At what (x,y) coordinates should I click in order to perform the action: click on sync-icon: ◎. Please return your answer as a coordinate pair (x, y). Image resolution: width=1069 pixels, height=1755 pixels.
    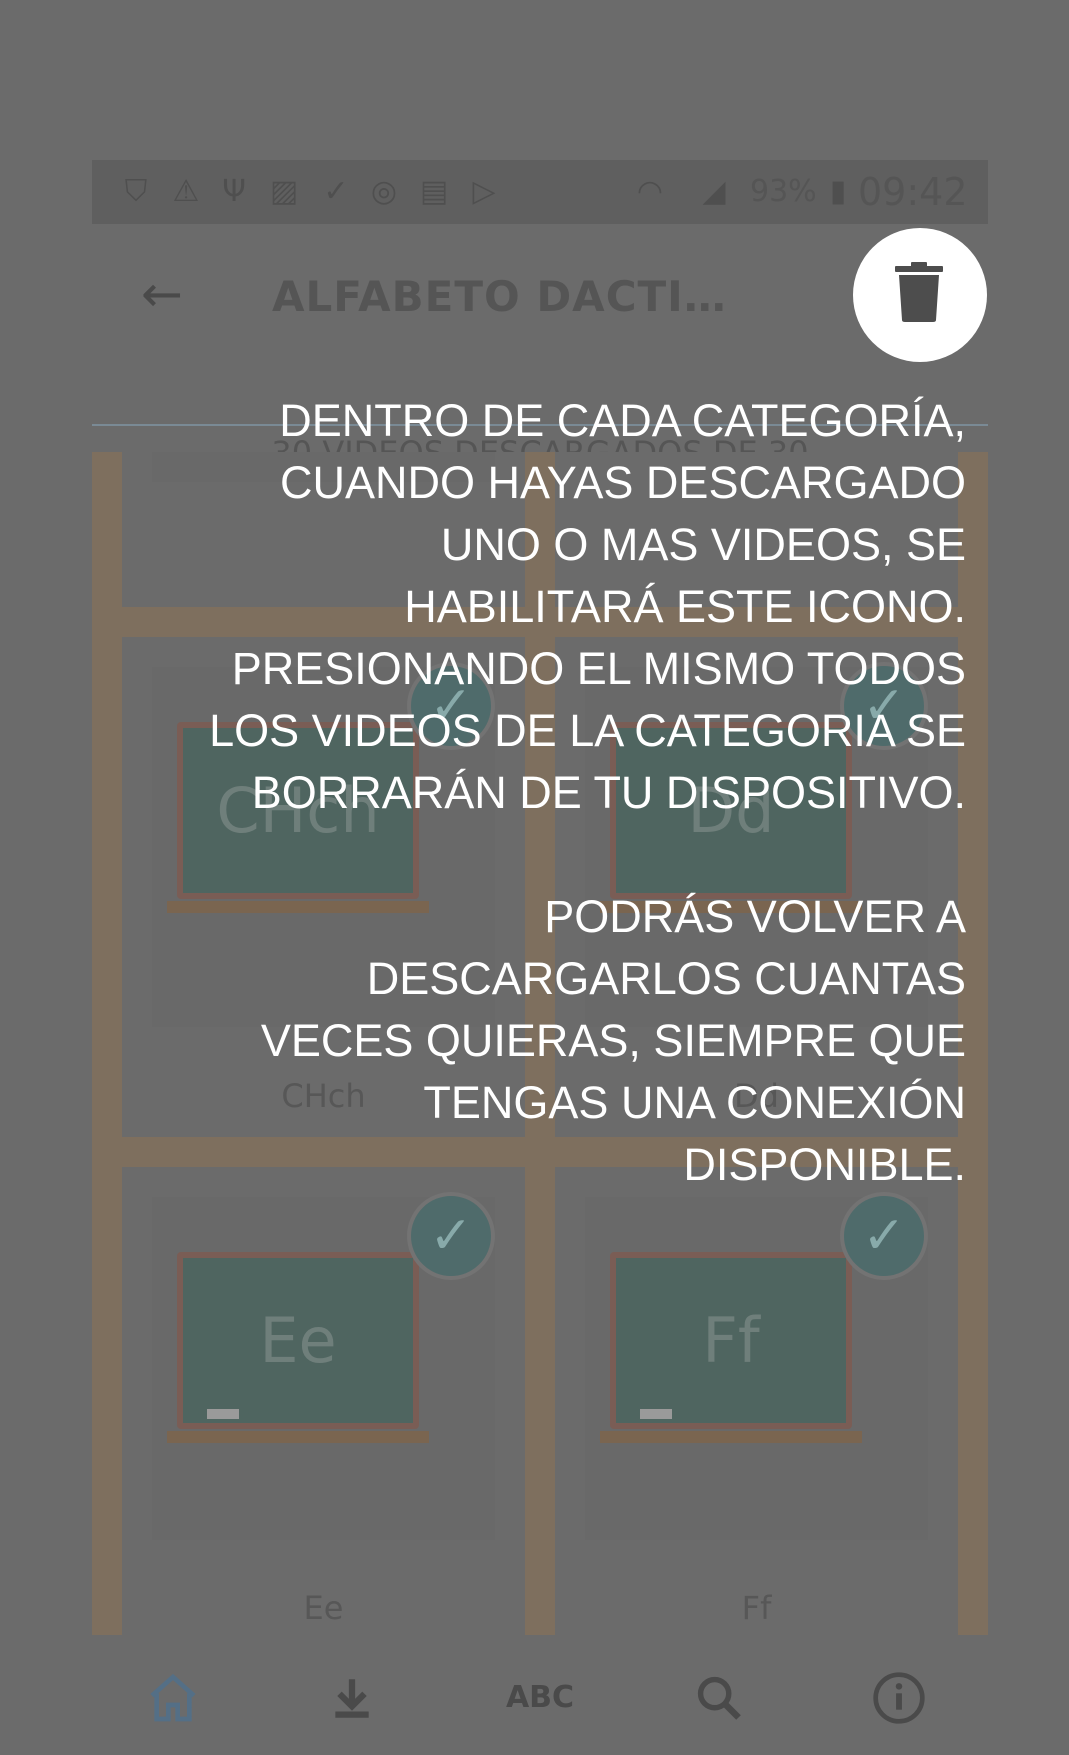
    Looking at the image, I should click on (384, 191).